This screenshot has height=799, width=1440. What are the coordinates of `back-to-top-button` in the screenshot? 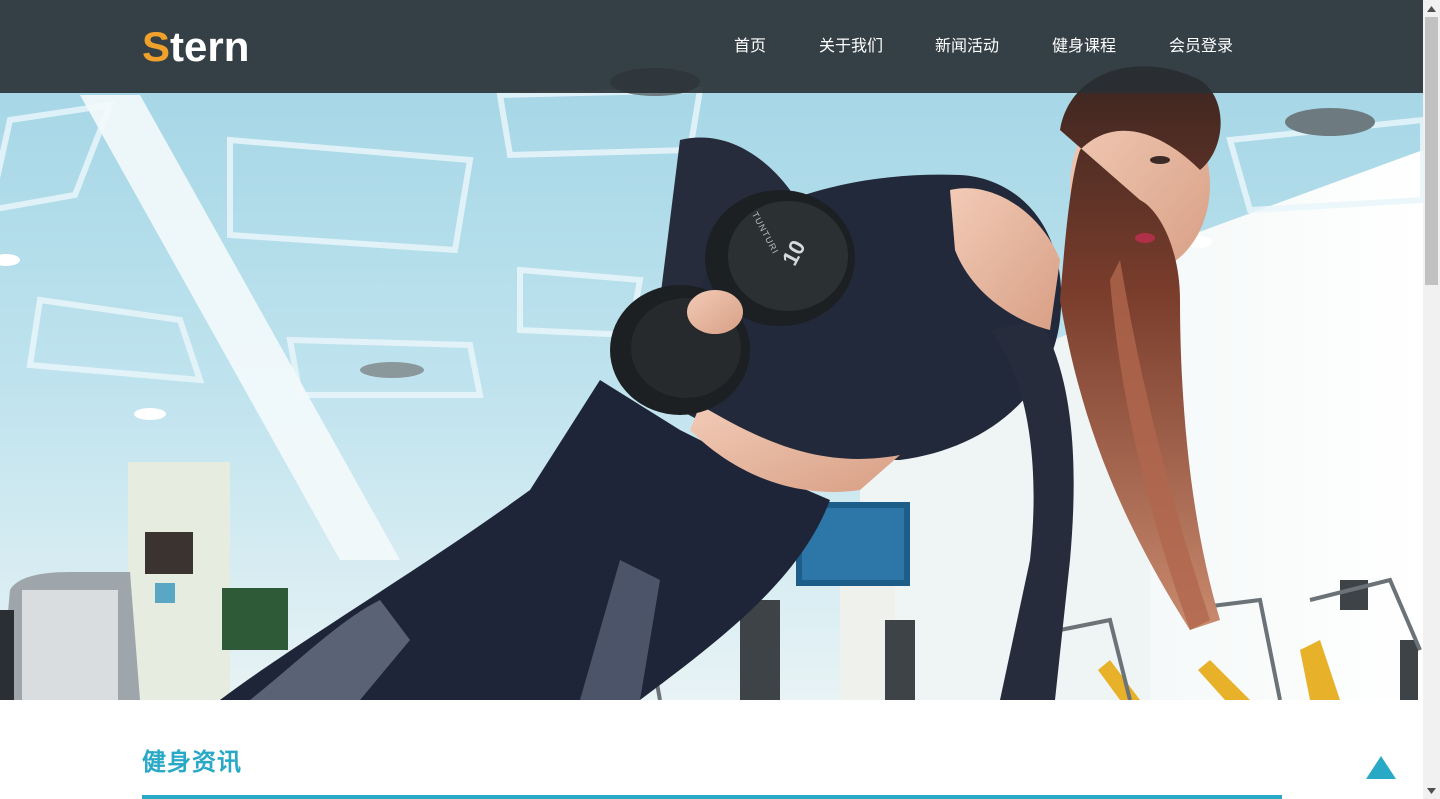 It's located at (1381, 768).